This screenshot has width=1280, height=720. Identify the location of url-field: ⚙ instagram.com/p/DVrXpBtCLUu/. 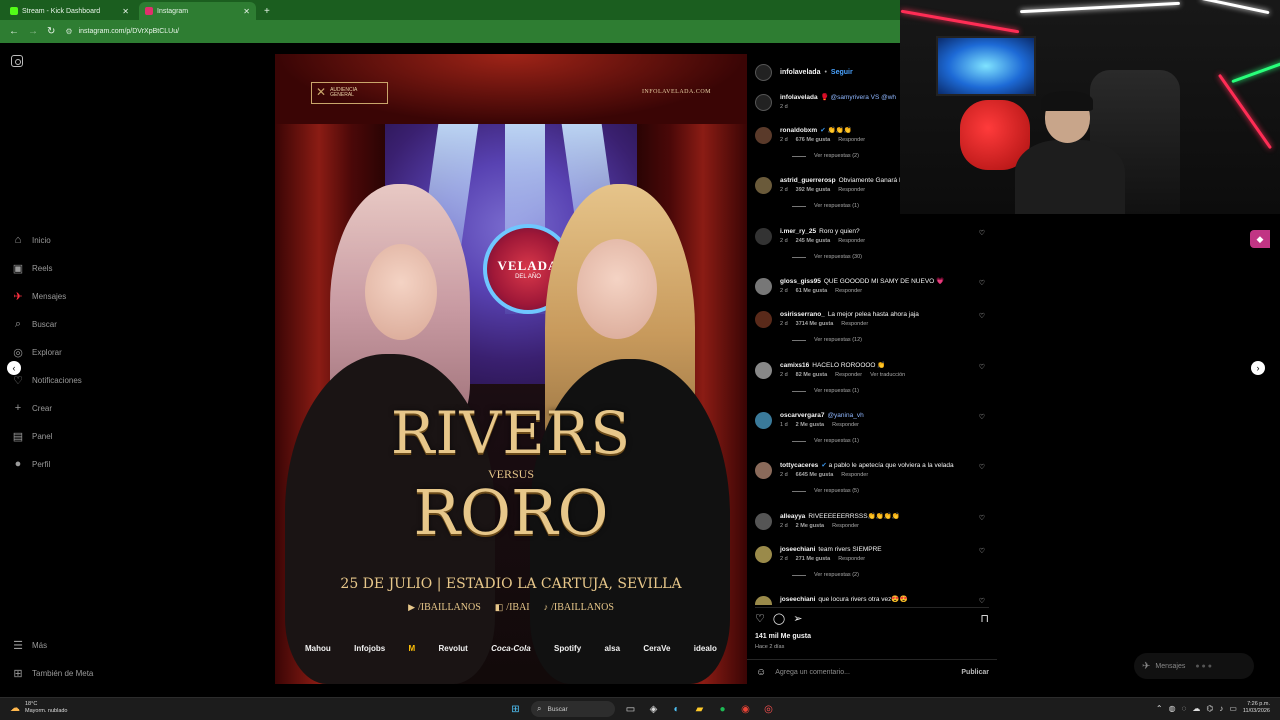
(122, 31).